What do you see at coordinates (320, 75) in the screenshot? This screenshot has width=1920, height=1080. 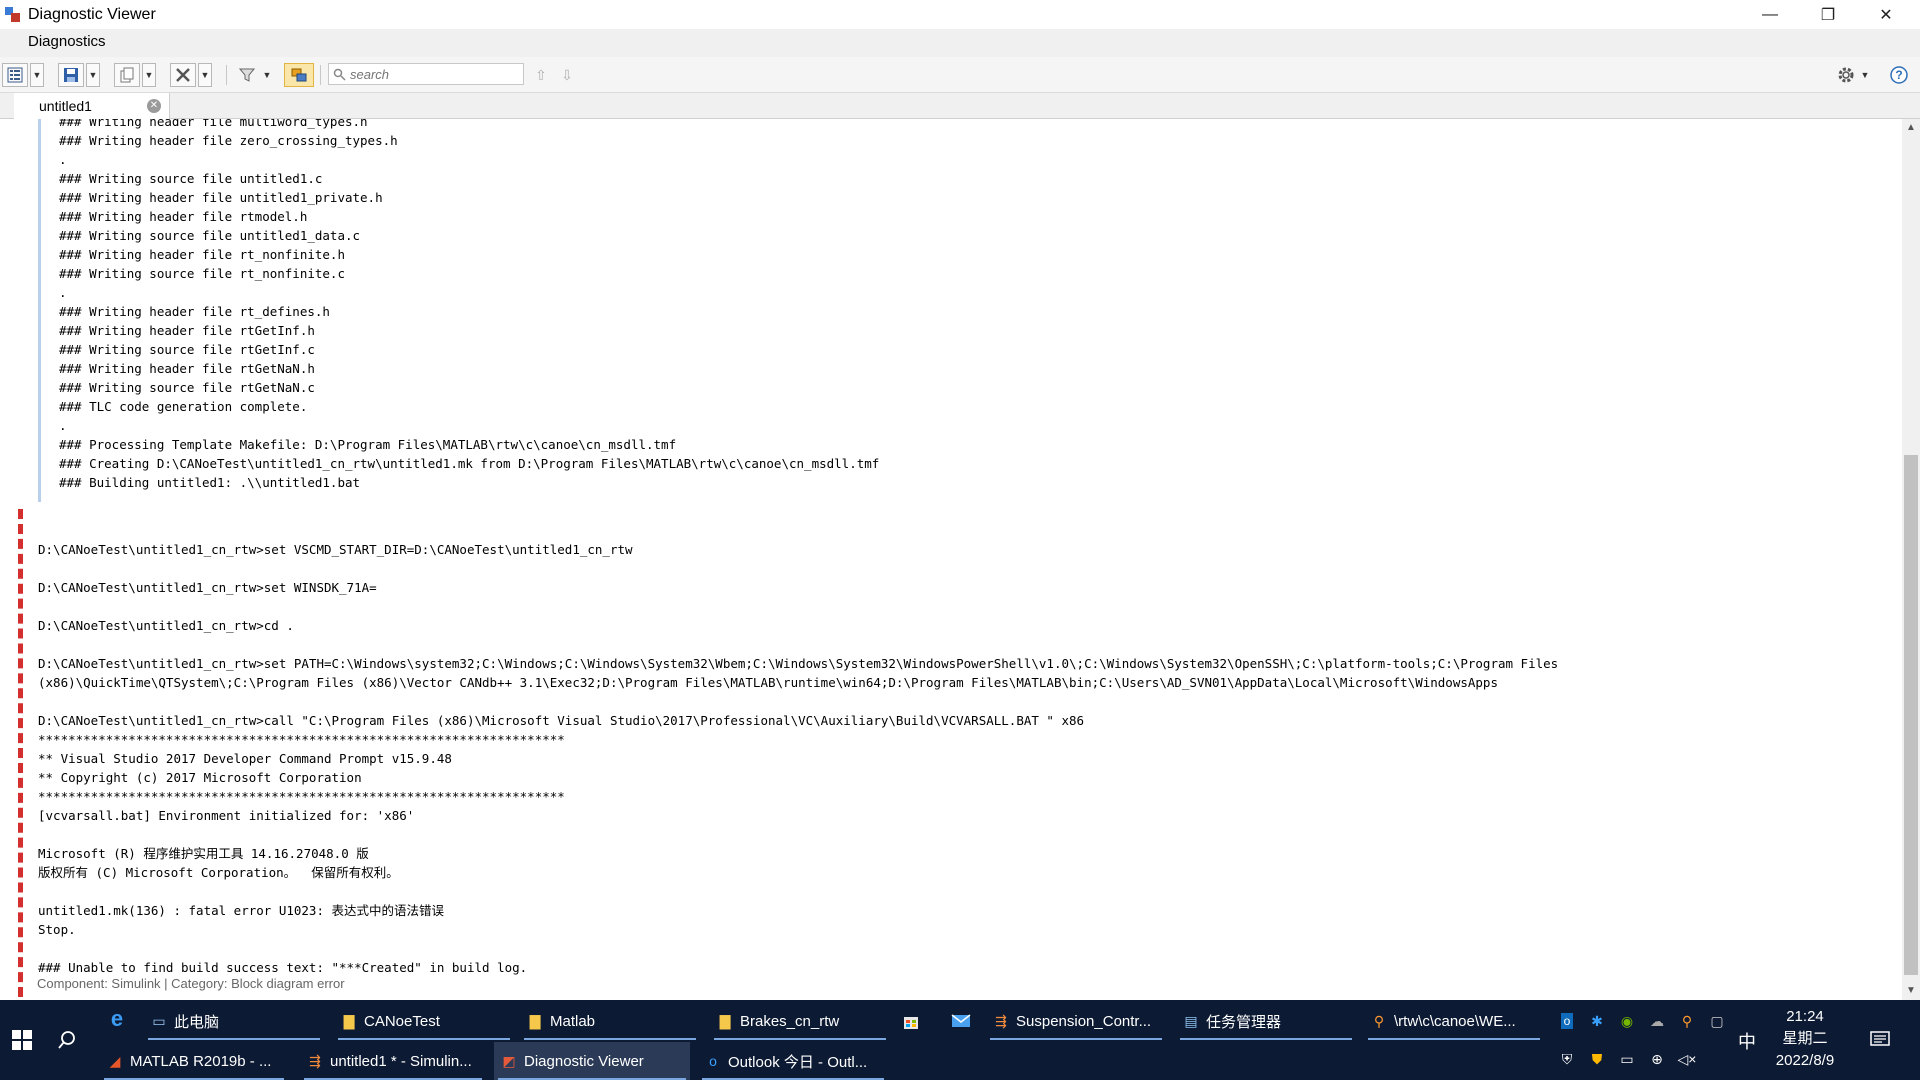 I see `toolbar-divider` at bounding box center [320, 75].